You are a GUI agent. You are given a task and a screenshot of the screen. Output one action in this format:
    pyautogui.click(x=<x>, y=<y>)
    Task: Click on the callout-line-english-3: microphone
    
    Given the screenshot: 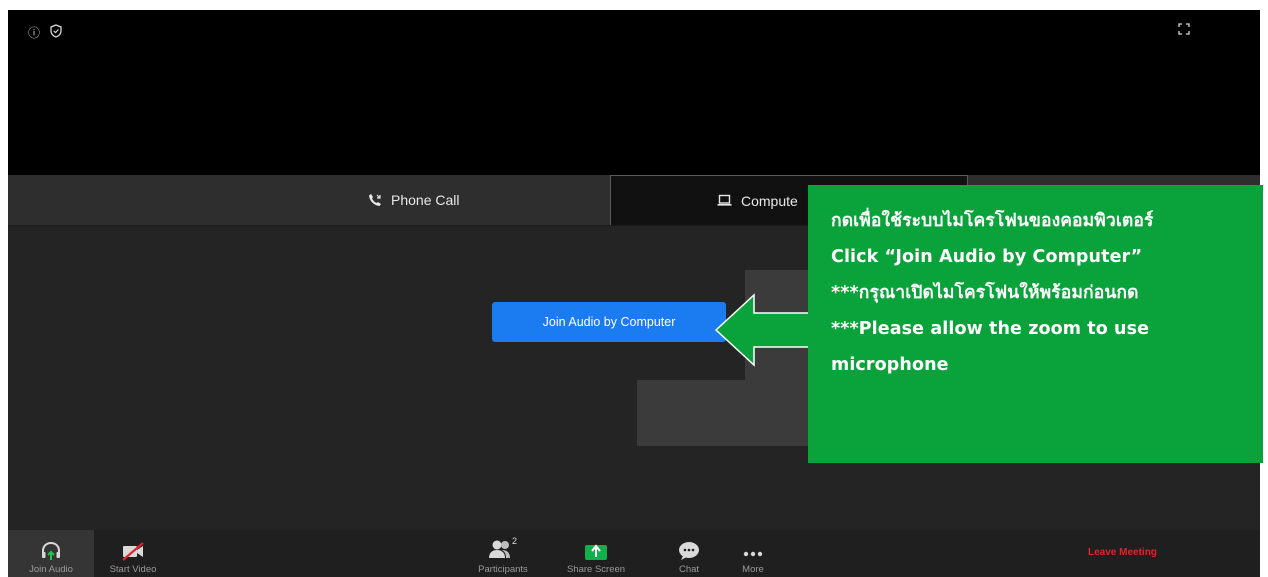 What is the action you would take?
    pyautogui.click(x=890, y=365)
    